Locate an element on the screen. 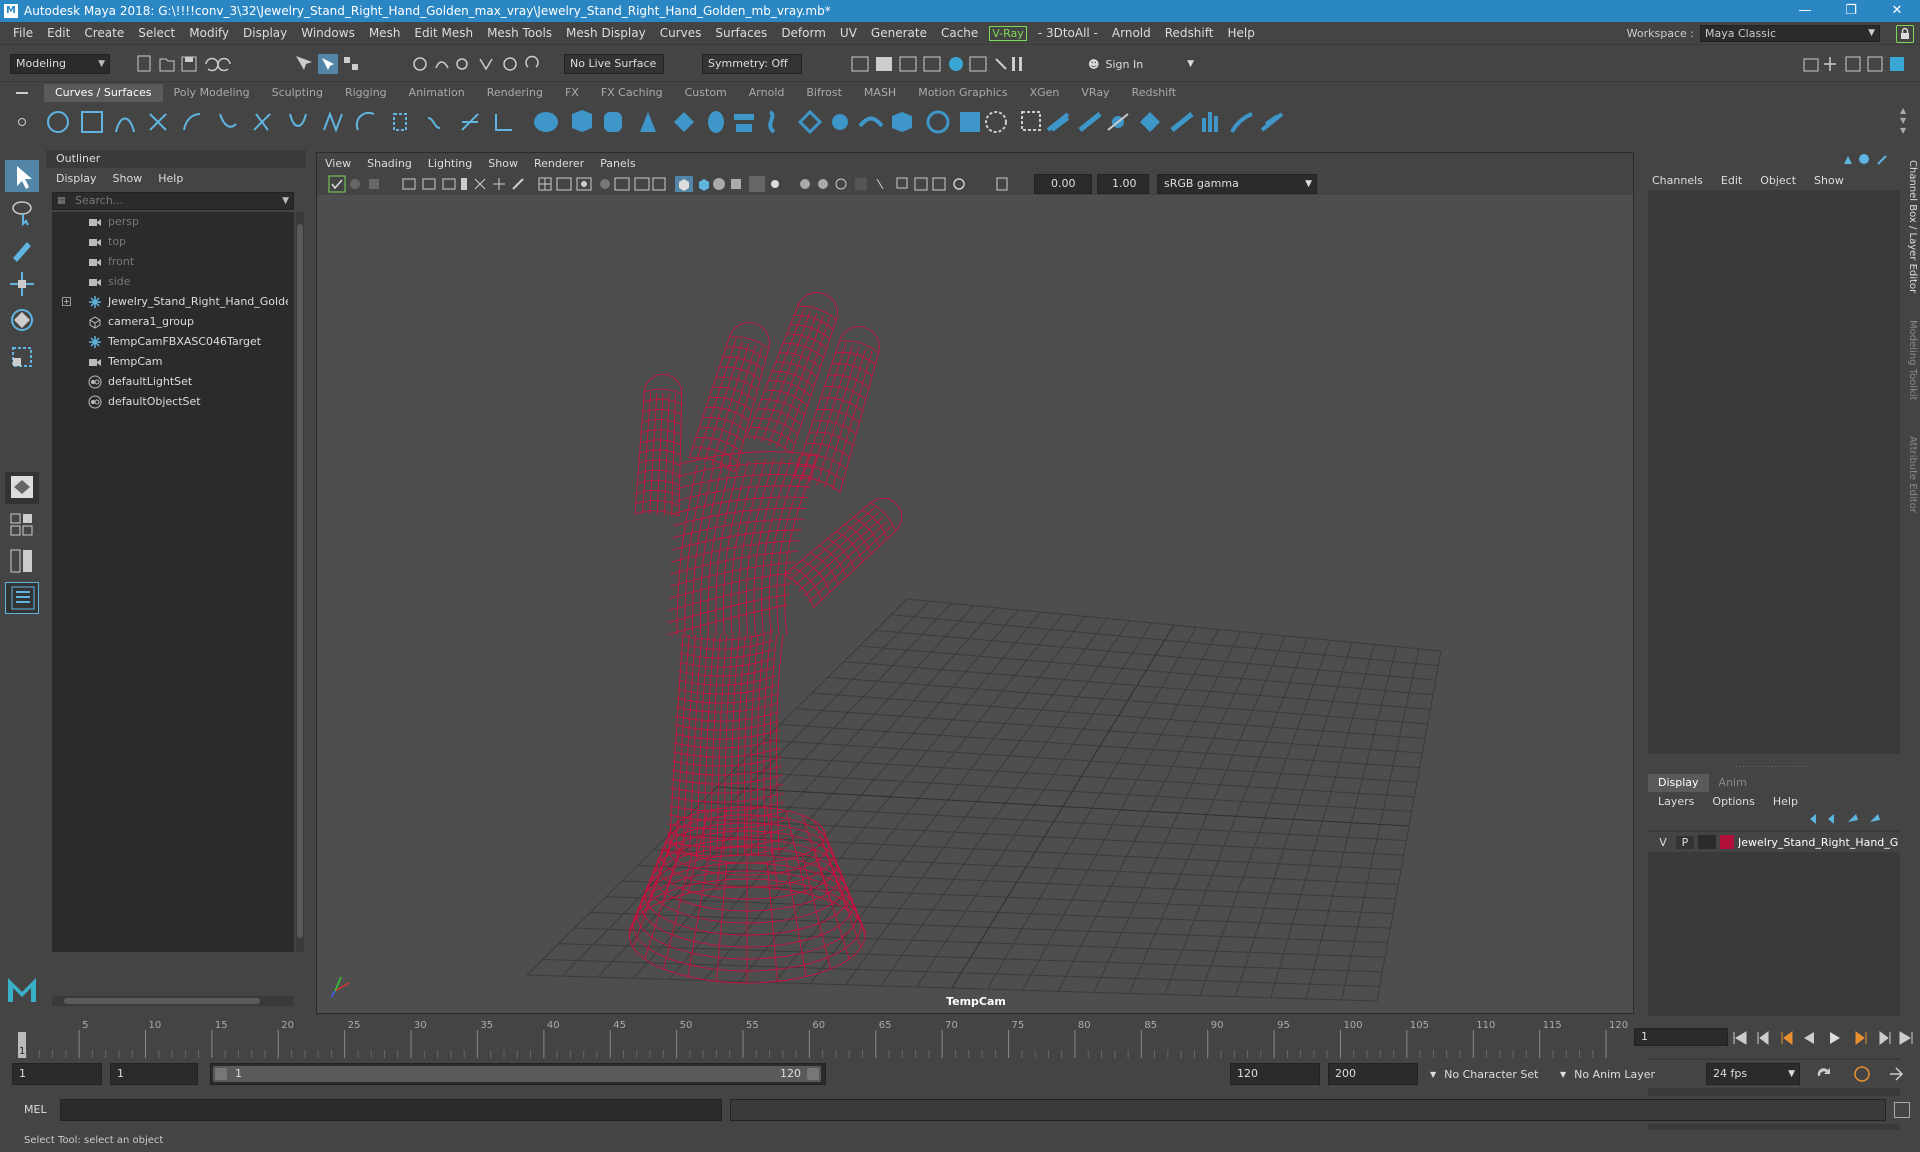  layer-tab-anim: Anim is located at coordinates (1733, 783).